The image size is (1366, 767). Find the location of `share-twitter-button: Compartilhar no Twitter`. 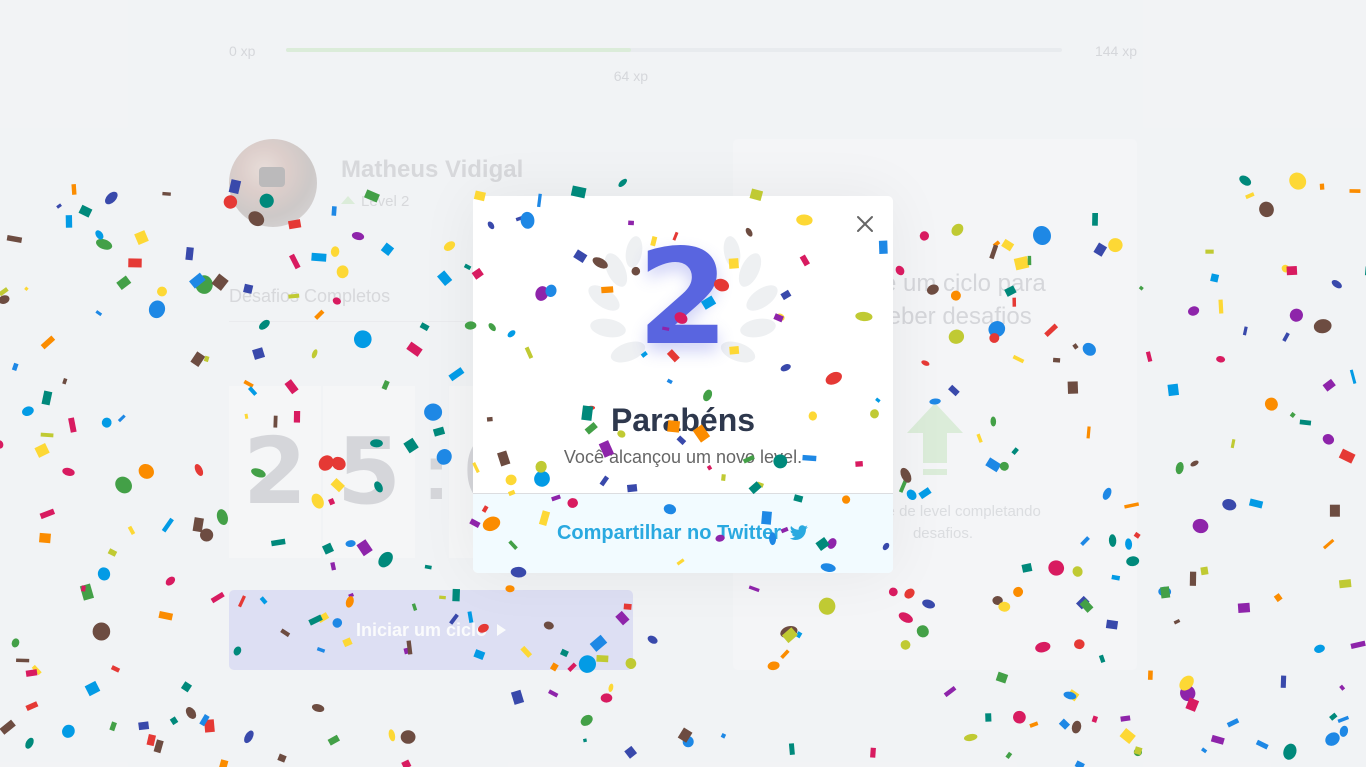

share-twitter-button: Compartilhar no Twitter is located at coordinates (683, 533).